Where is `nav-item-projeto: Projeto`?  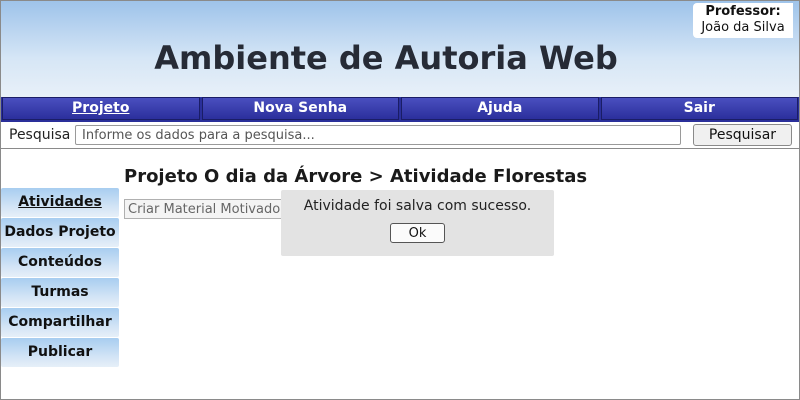
nav-item-projeto: Projeto is located at coordinates (101, 108).